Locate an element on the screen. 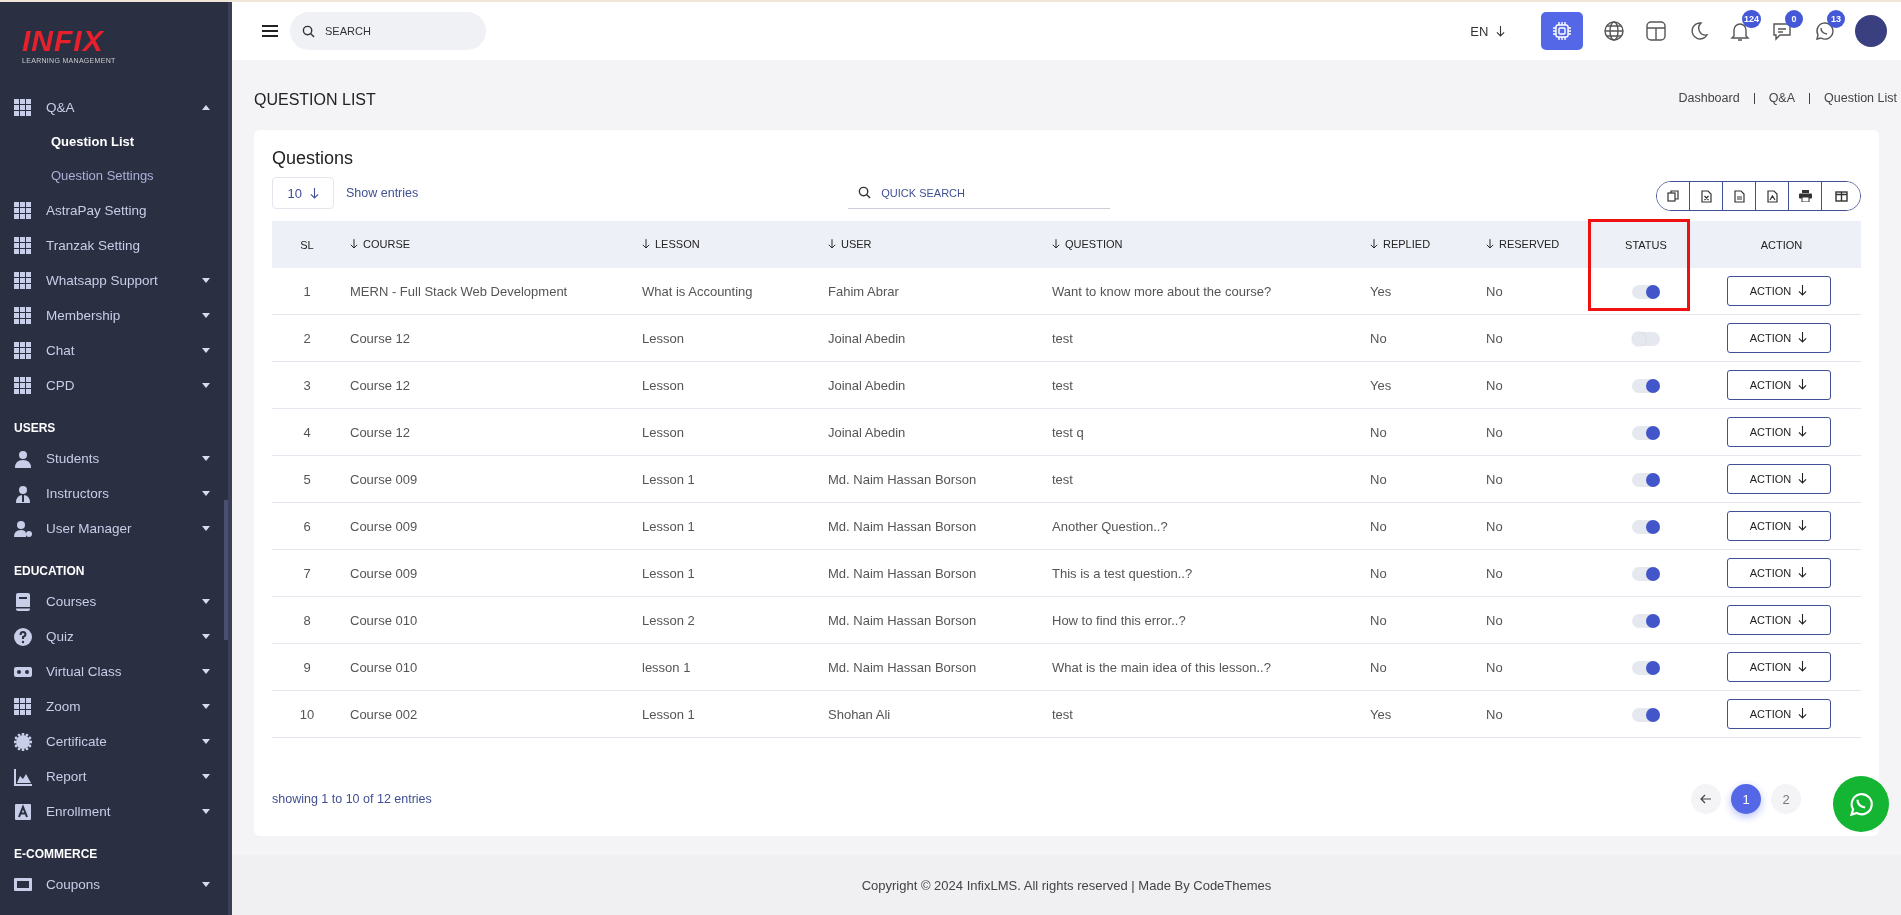 The height and width of the screenshot is (915, 1901). language-selector: EN is located at coordinates (1487, 31).